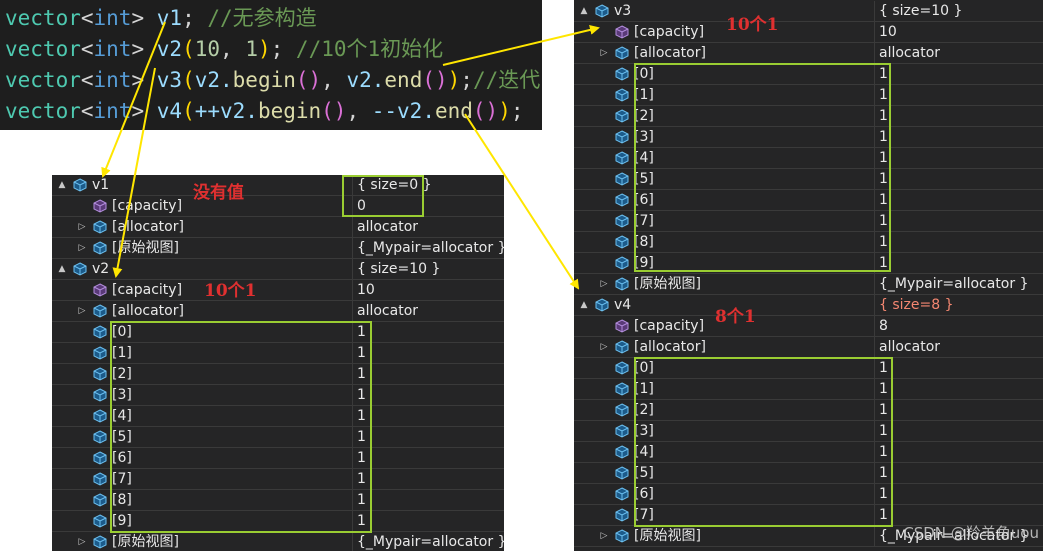  Describe the element at coordinates (670, 53) in the screenshot. I see `watch-name: [allocator]` at that location.